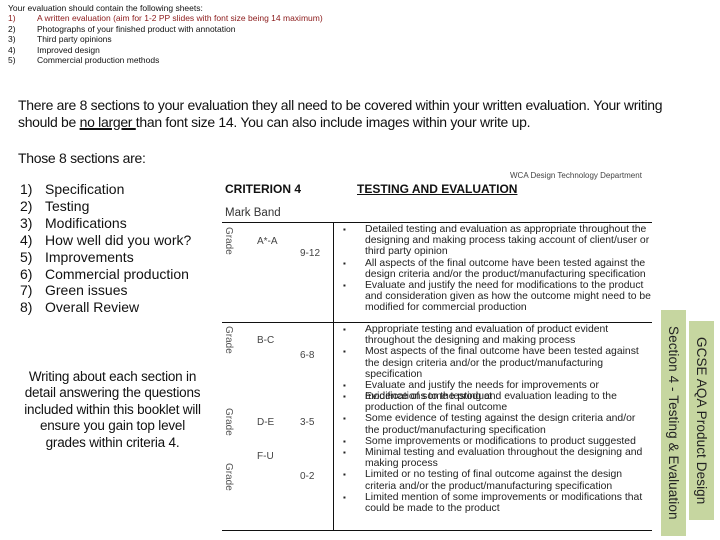  I want to click on mark-band-label: Mark Band, so click(253, 213).